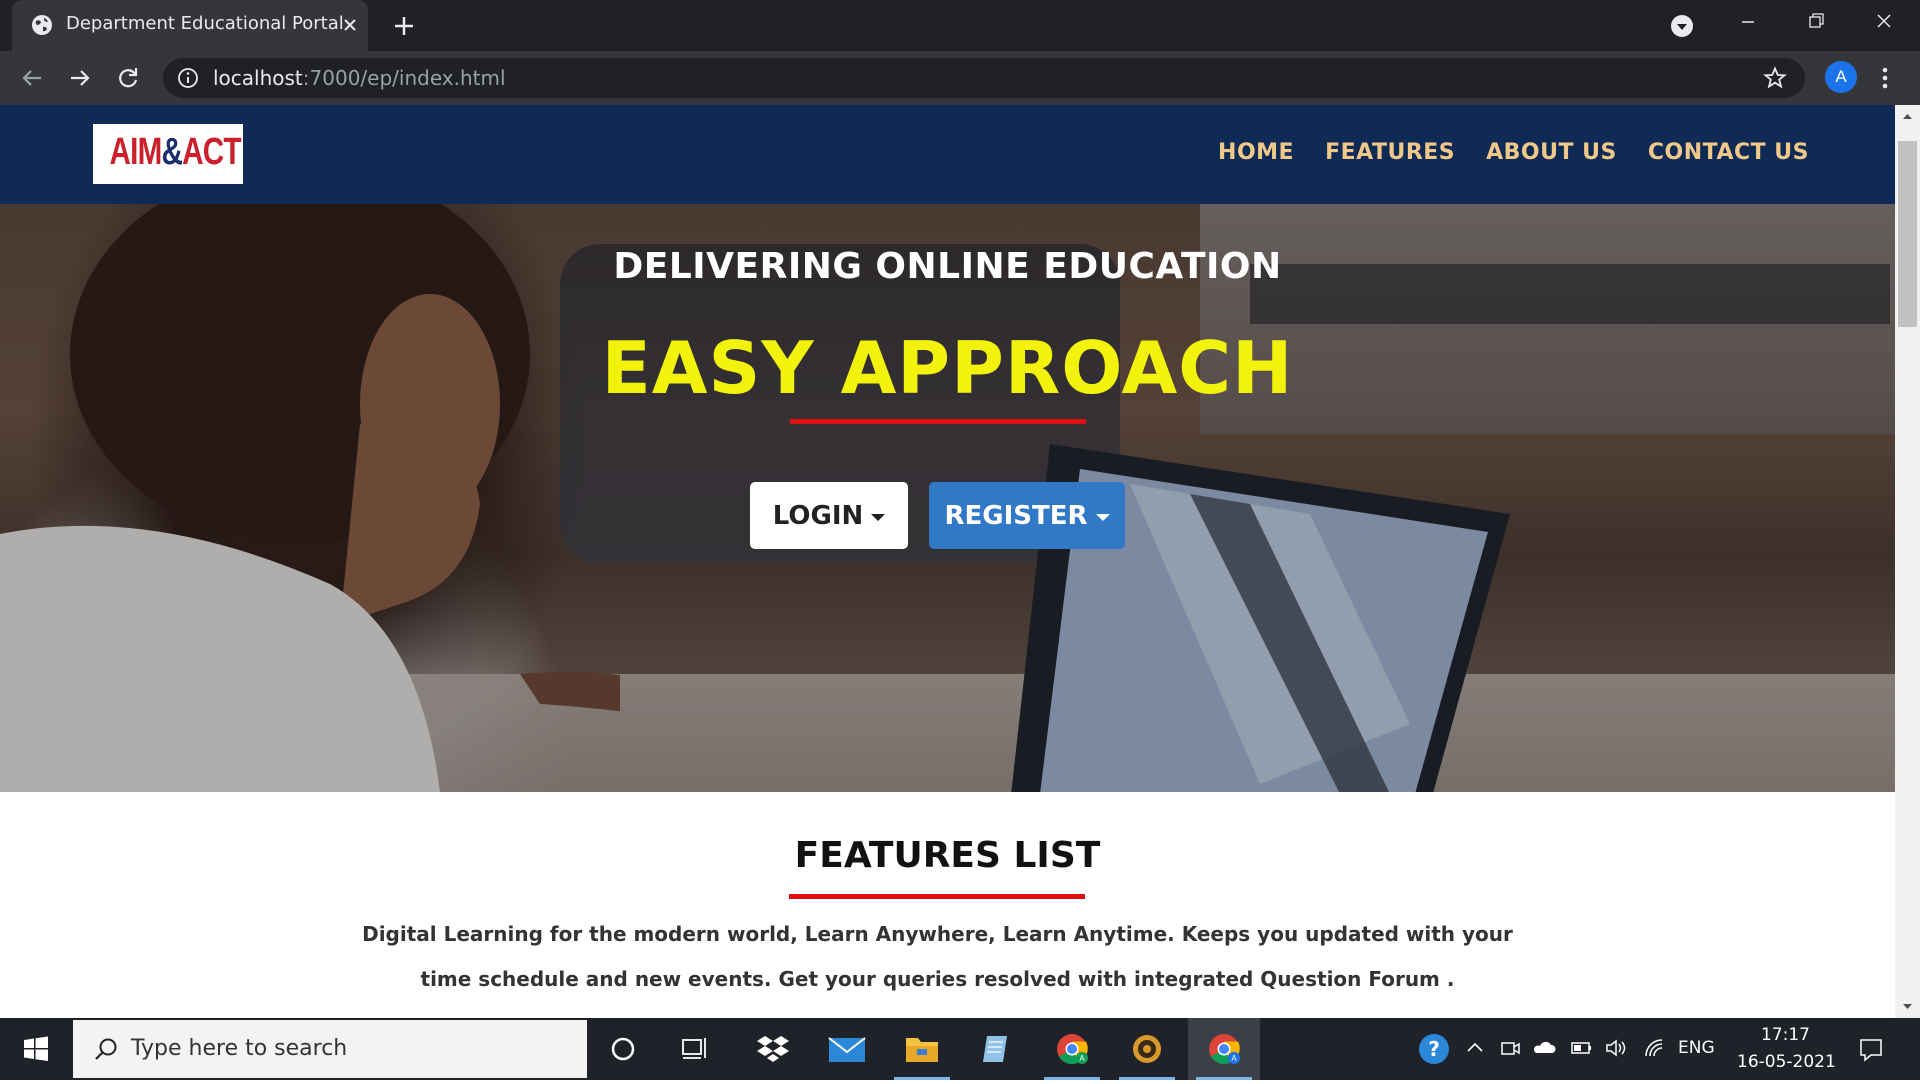 This screenshot has width=1920, height=1084. Describe the element at coordinates (1728, 152) in the screenshot. I see `nav-contact-us: CONTACT US` at that location.